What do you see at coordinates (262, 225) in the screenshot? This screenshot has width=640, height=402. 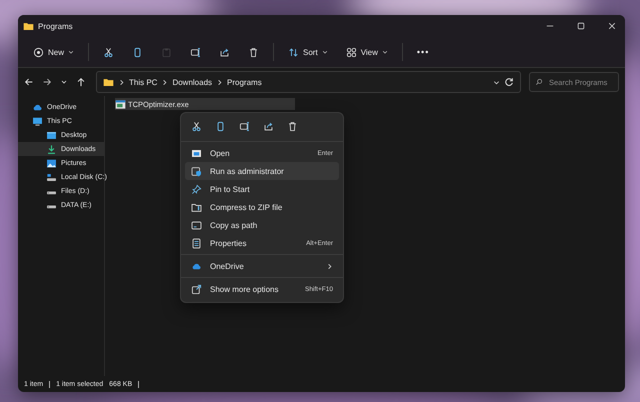 I see `menu-item: Copy as path` at bounding box center [262, 225].